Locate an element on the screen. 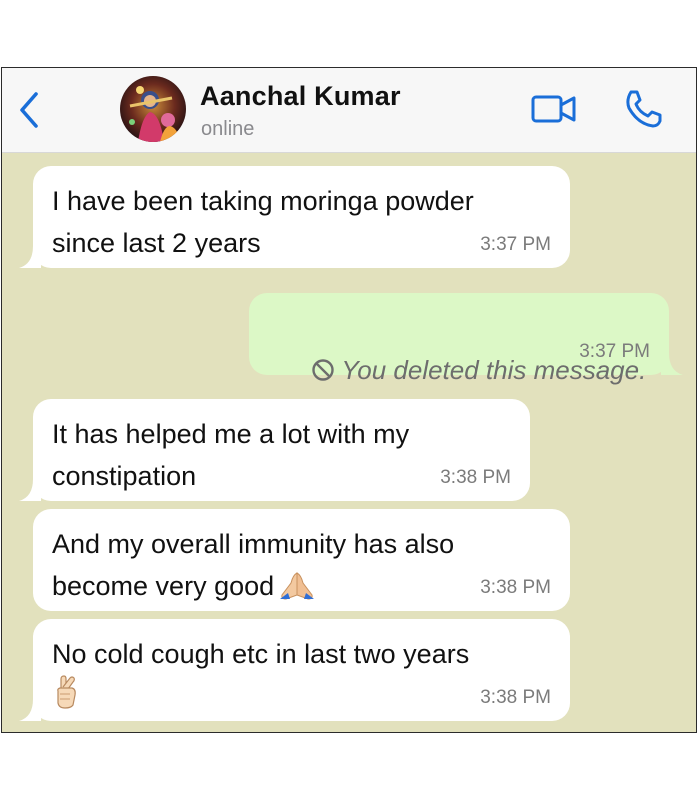 This screenshot has height=800, width=698. phone-icon is located at coordinates (644, 109).